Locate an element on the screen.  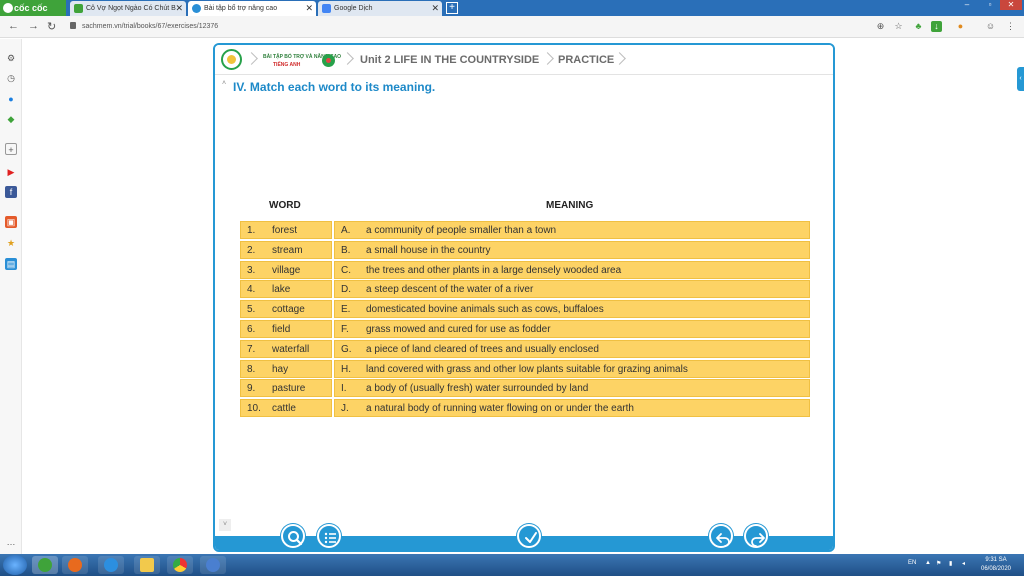
meaning-text: grass mowed and cured for use as fodder is located at coordinates (458, 329).